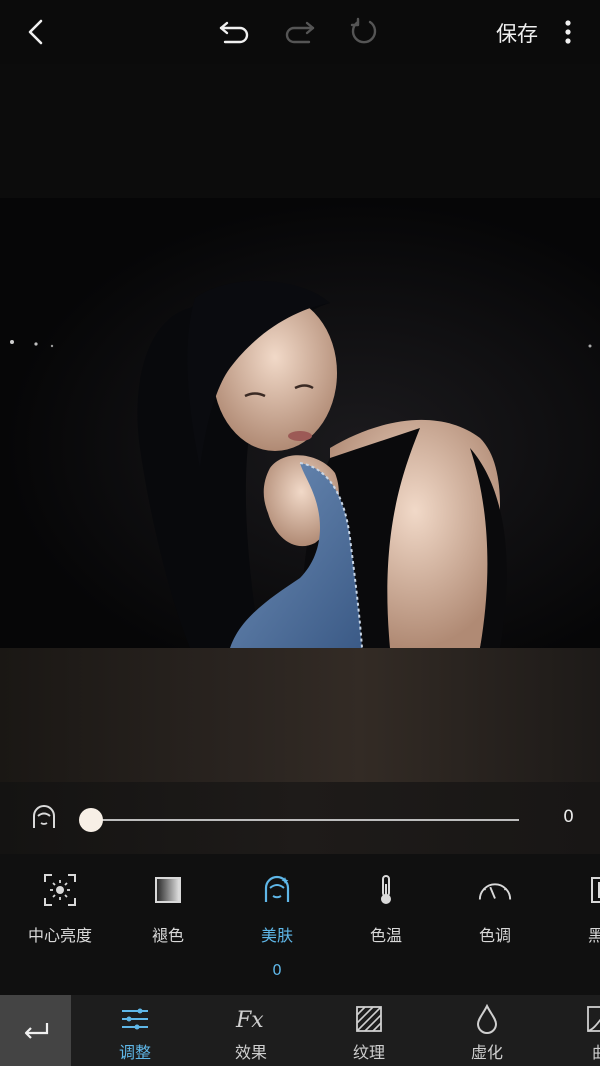  I want to click on more-options-icon, so click(568, 32).